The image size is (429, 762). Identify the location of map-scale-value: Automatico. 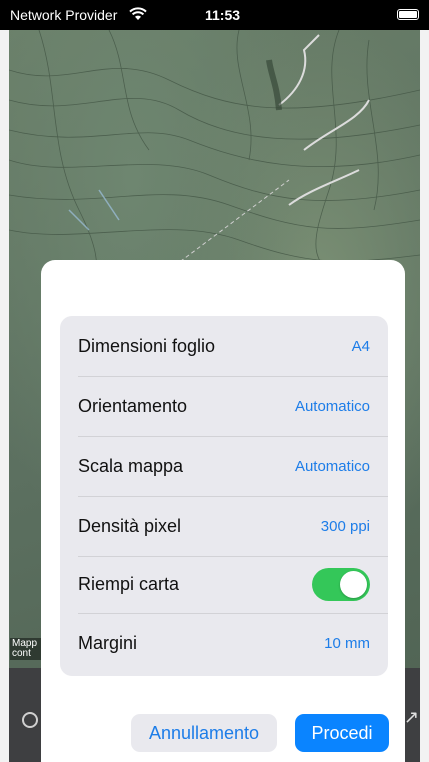
(332, 466).